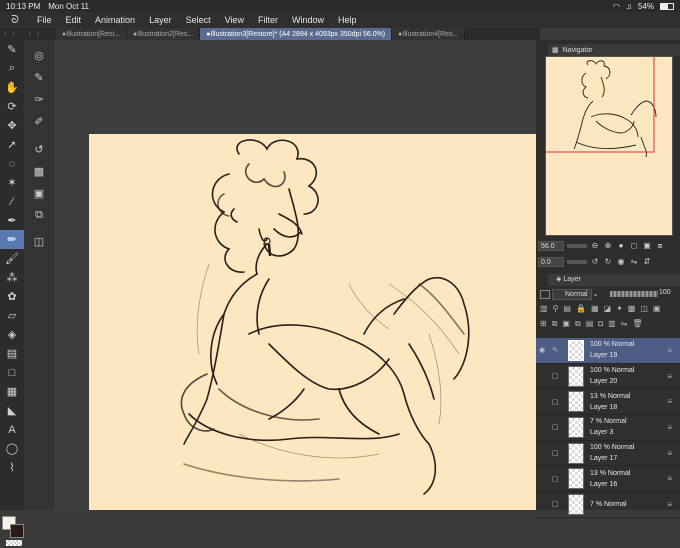  Describe the element at coordinates (551, 262) in the screenshot. I see `rotation-input: 0.0` at that location.